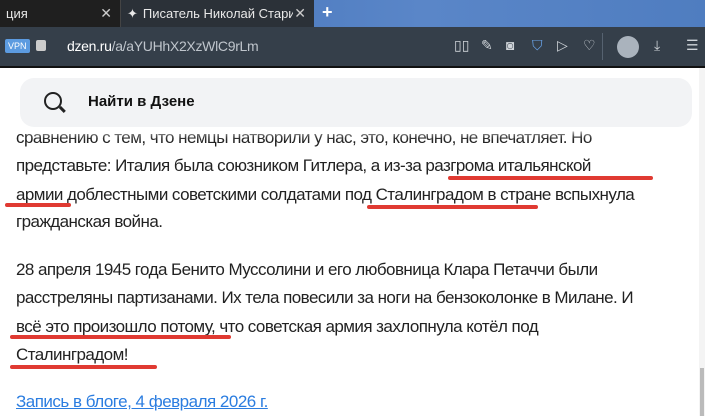 This screenshot has width=705, height=416. I want to click on search-input: Найти в Дзене, so click(356, 102).